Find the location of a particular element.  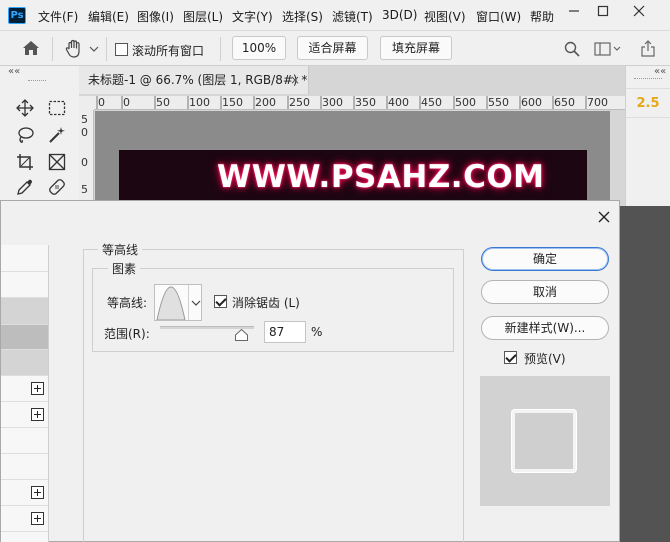

home-button is located at coordinates (31, 49).